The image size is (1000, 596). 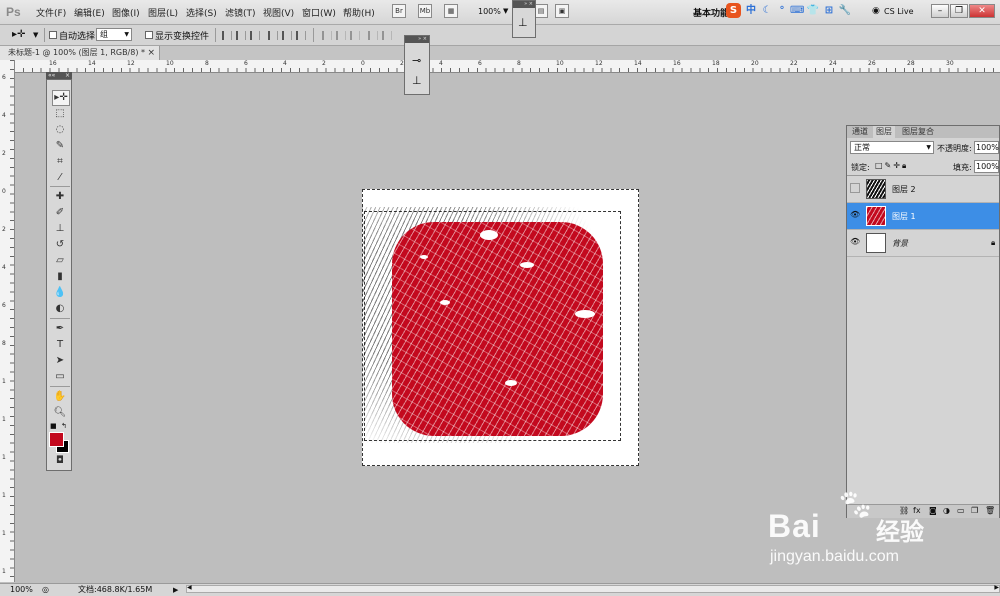 I want to click on layer-row-selected: 👁︎ 图层 1, so click(x=923, y=216).